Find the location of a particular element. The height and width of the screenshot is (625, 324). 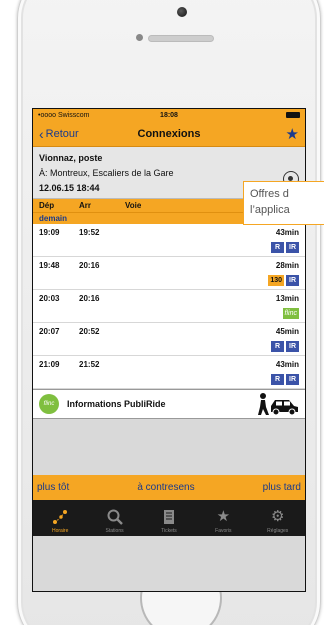

tab-tickets: Tickets is located at coordinates (169, 521).